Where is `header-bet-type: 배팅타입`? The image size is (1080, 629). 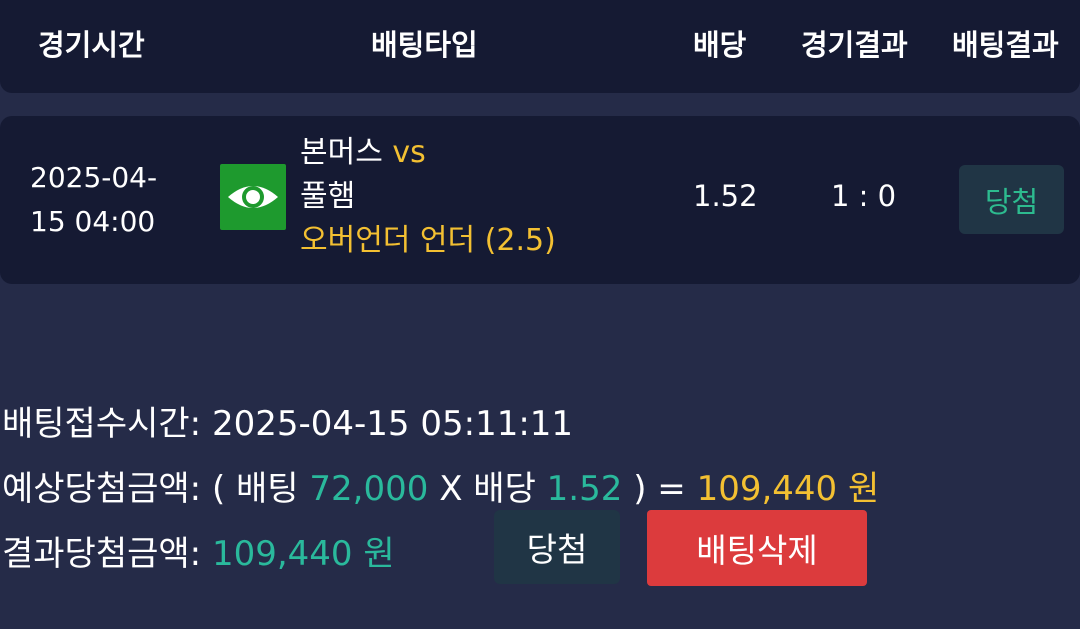 header-bet-type: 배팅타입 is located at coordinates (424, 45).